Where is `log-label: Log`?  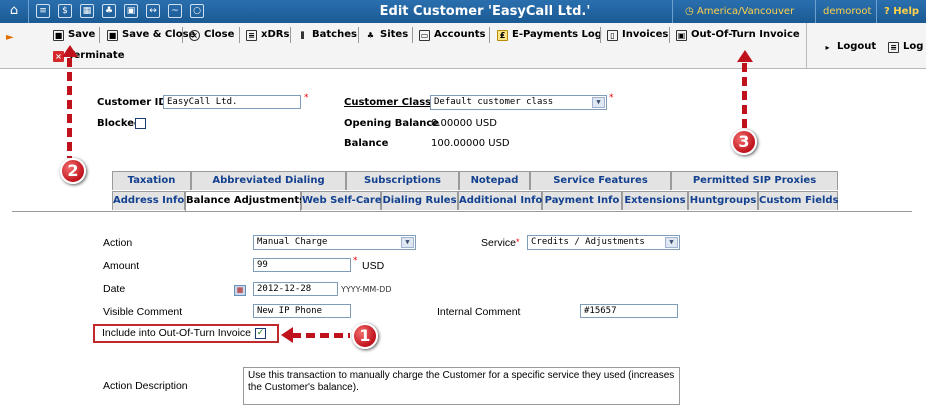
log-label: Log is located at coordinates (913, 46).